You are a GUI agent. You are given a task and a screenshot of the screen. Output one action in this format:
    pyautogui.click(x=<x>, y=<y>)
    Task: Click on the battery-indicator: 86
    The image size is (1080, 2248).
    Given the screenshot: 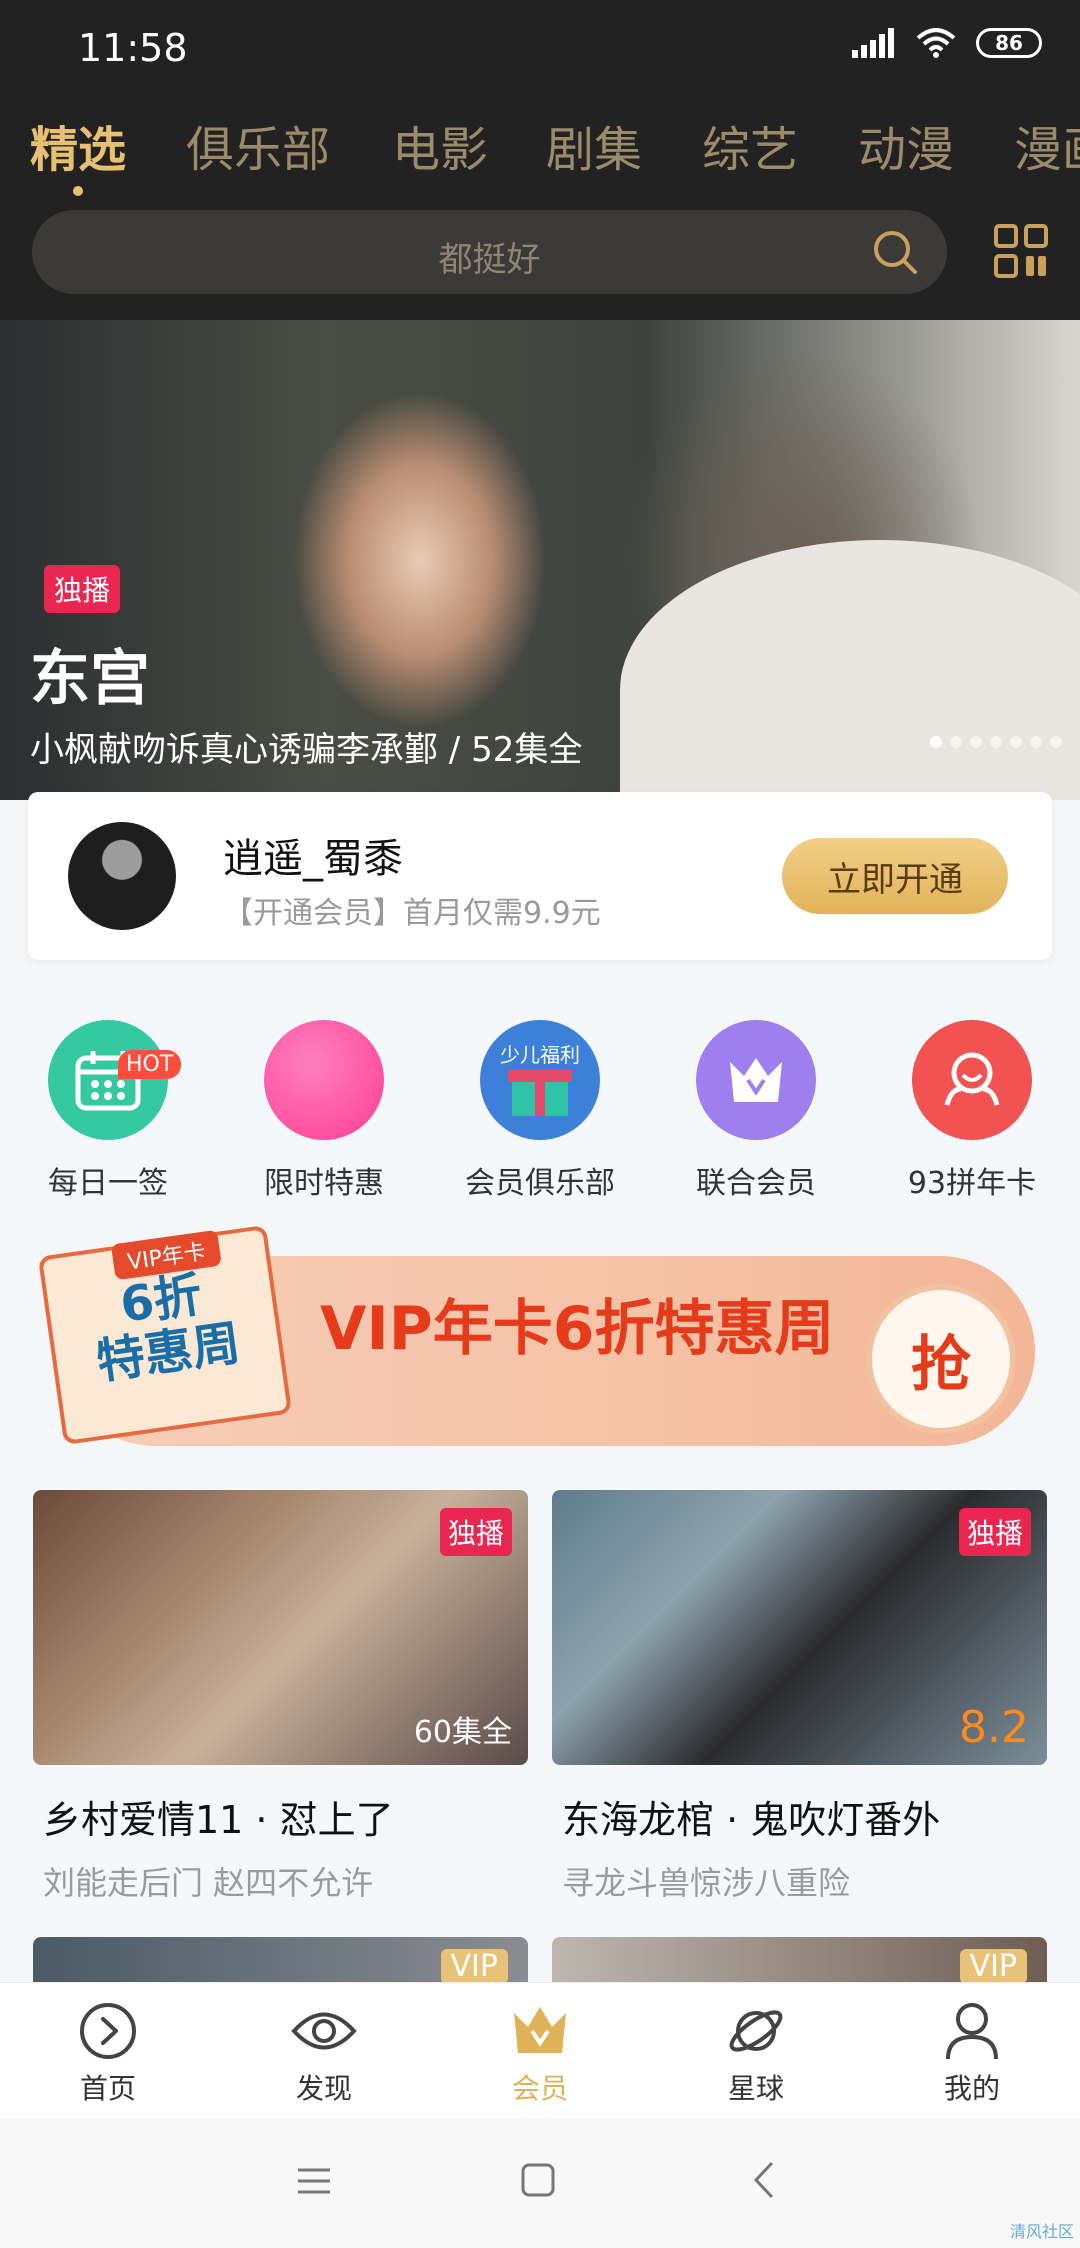 What is the action you would take?
    pyautogui.click(x=1009, y=43)
    